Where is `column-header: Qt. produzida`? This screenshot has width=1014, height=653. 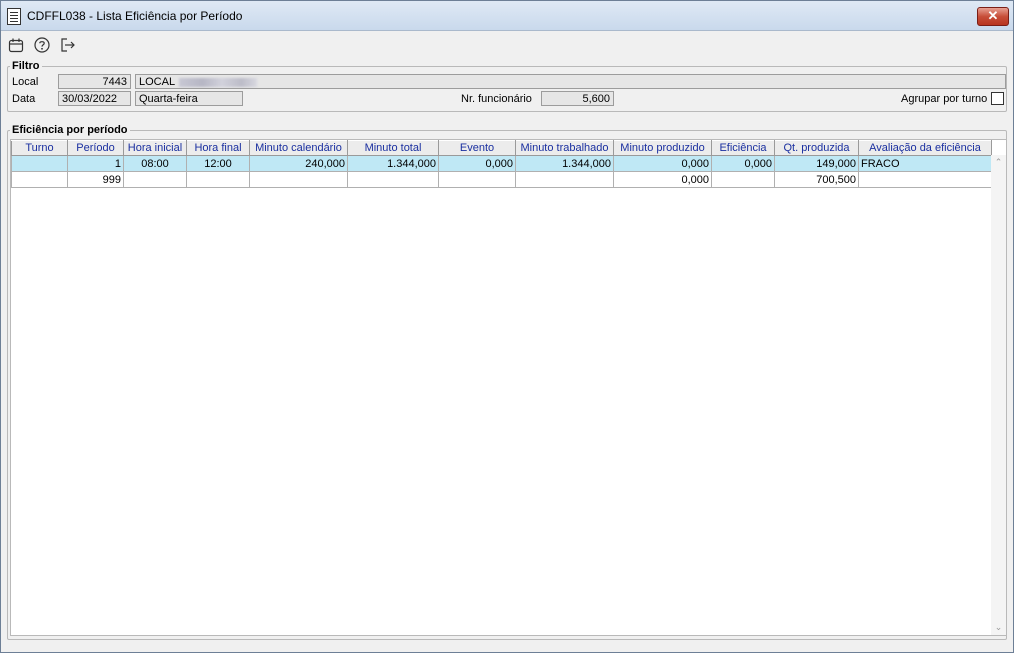
column-header: Qt. produzida is located at coordinates (816, 148).